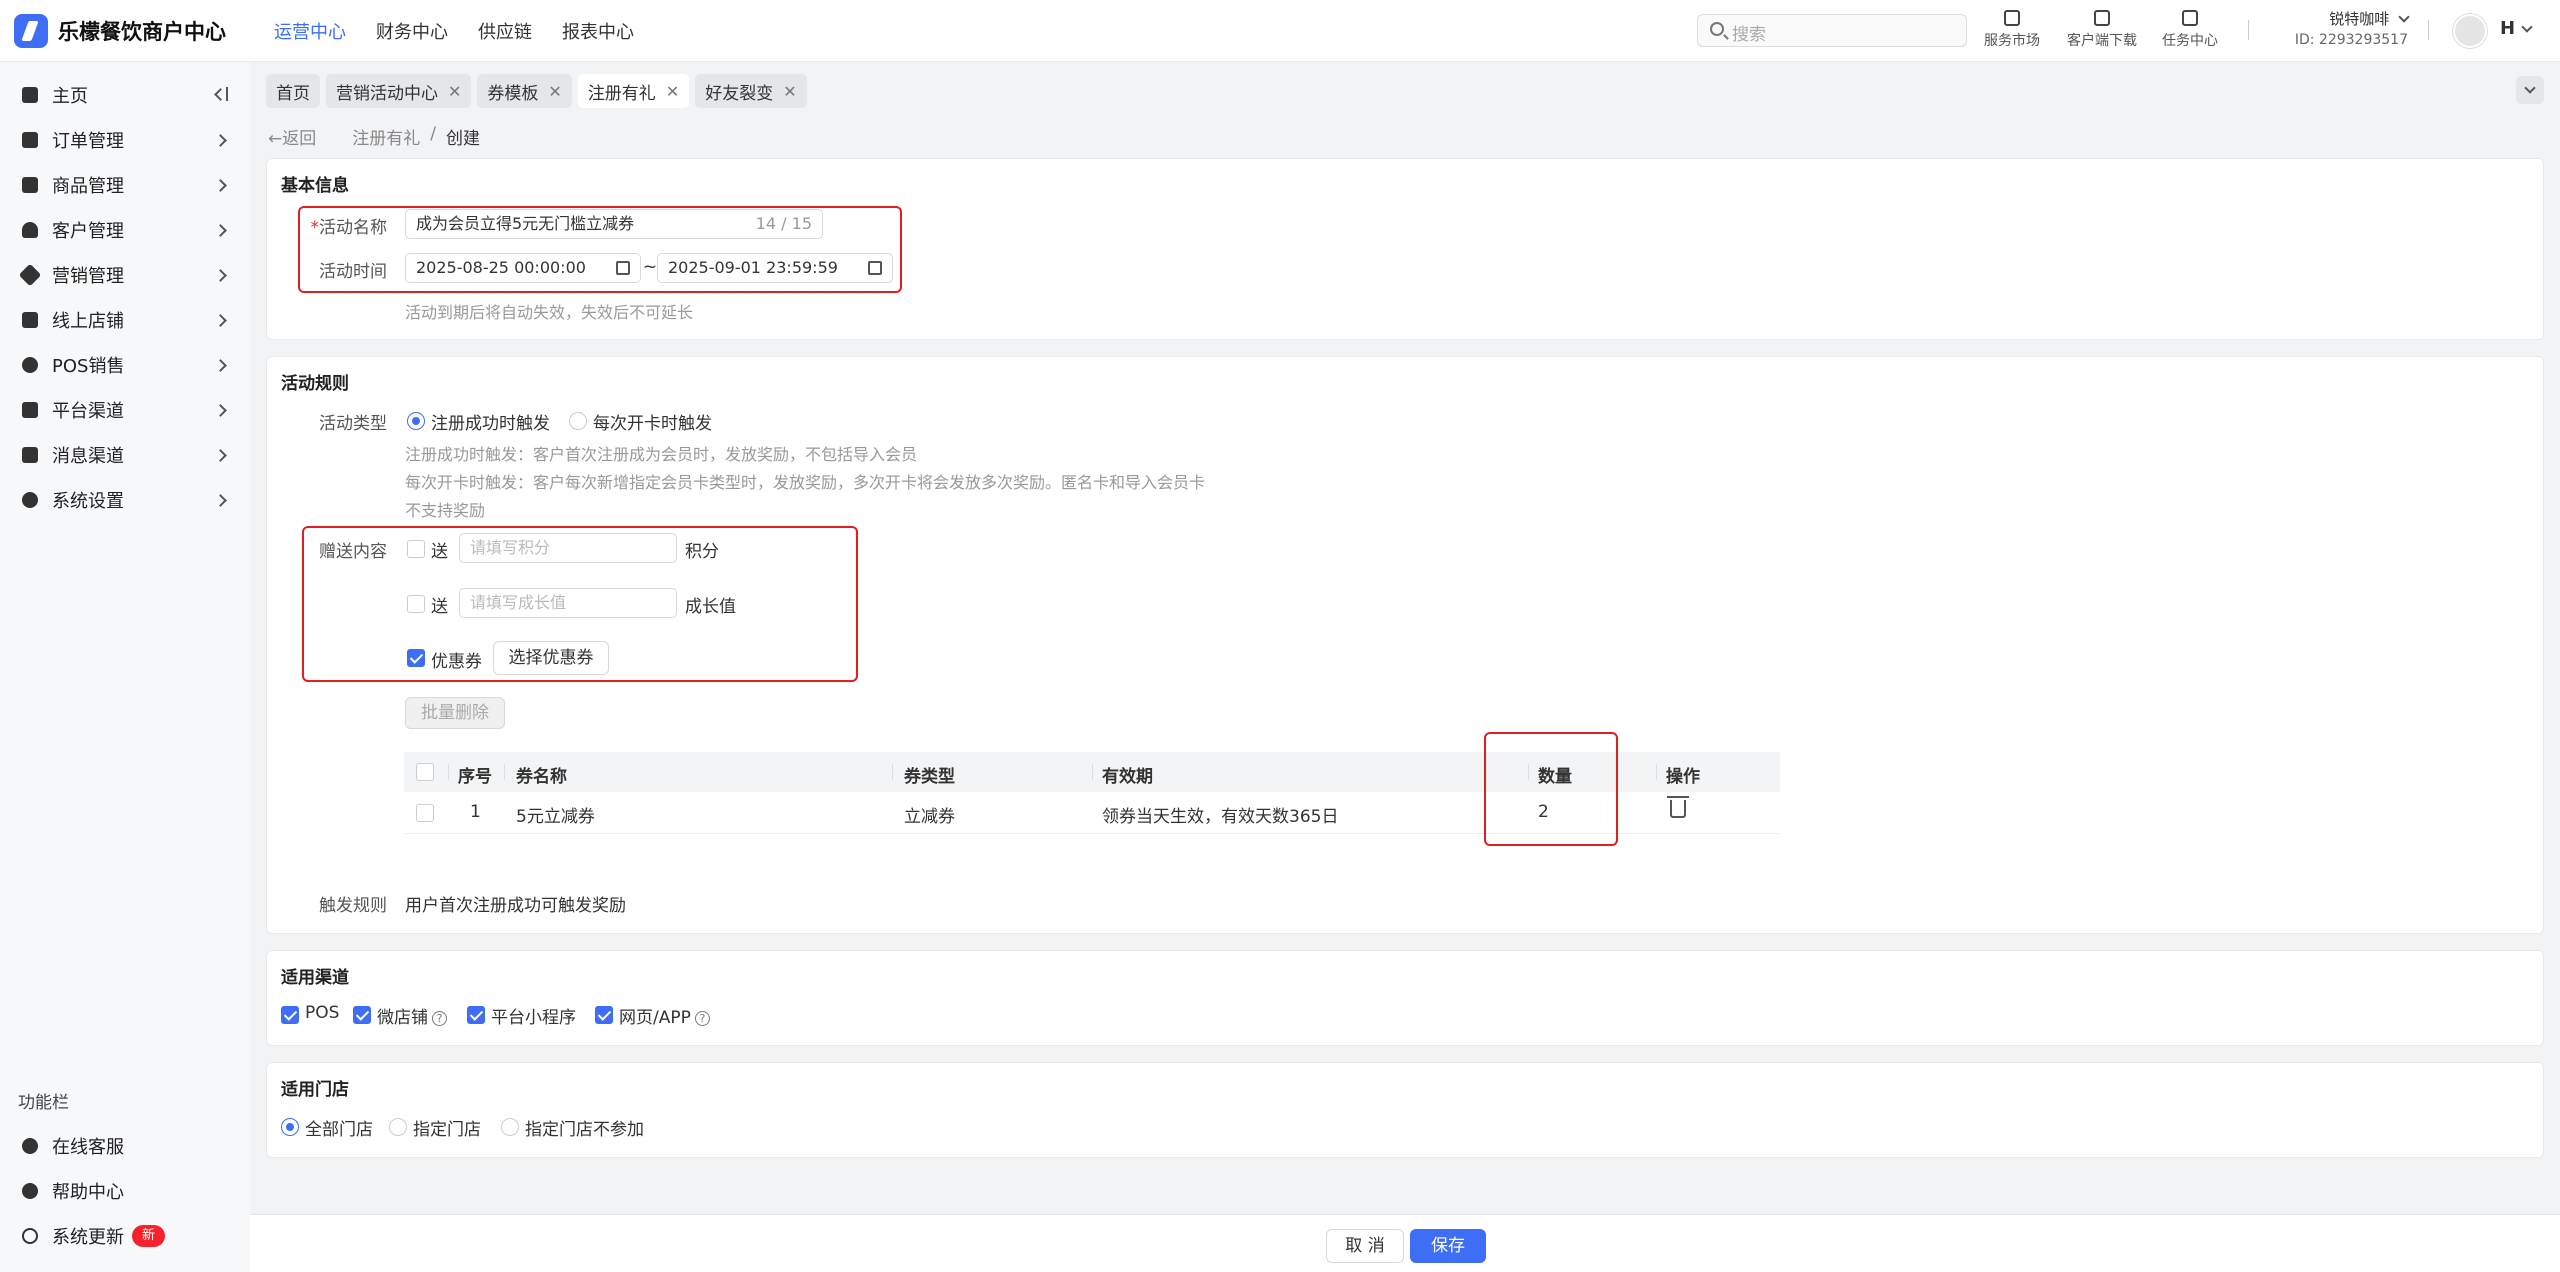 This screenshot has height=1272, width=2560. Describe the element at coordinates (125, 230) in the screenshot. I see `sidebar-item-customers: 客户管理` at that location.